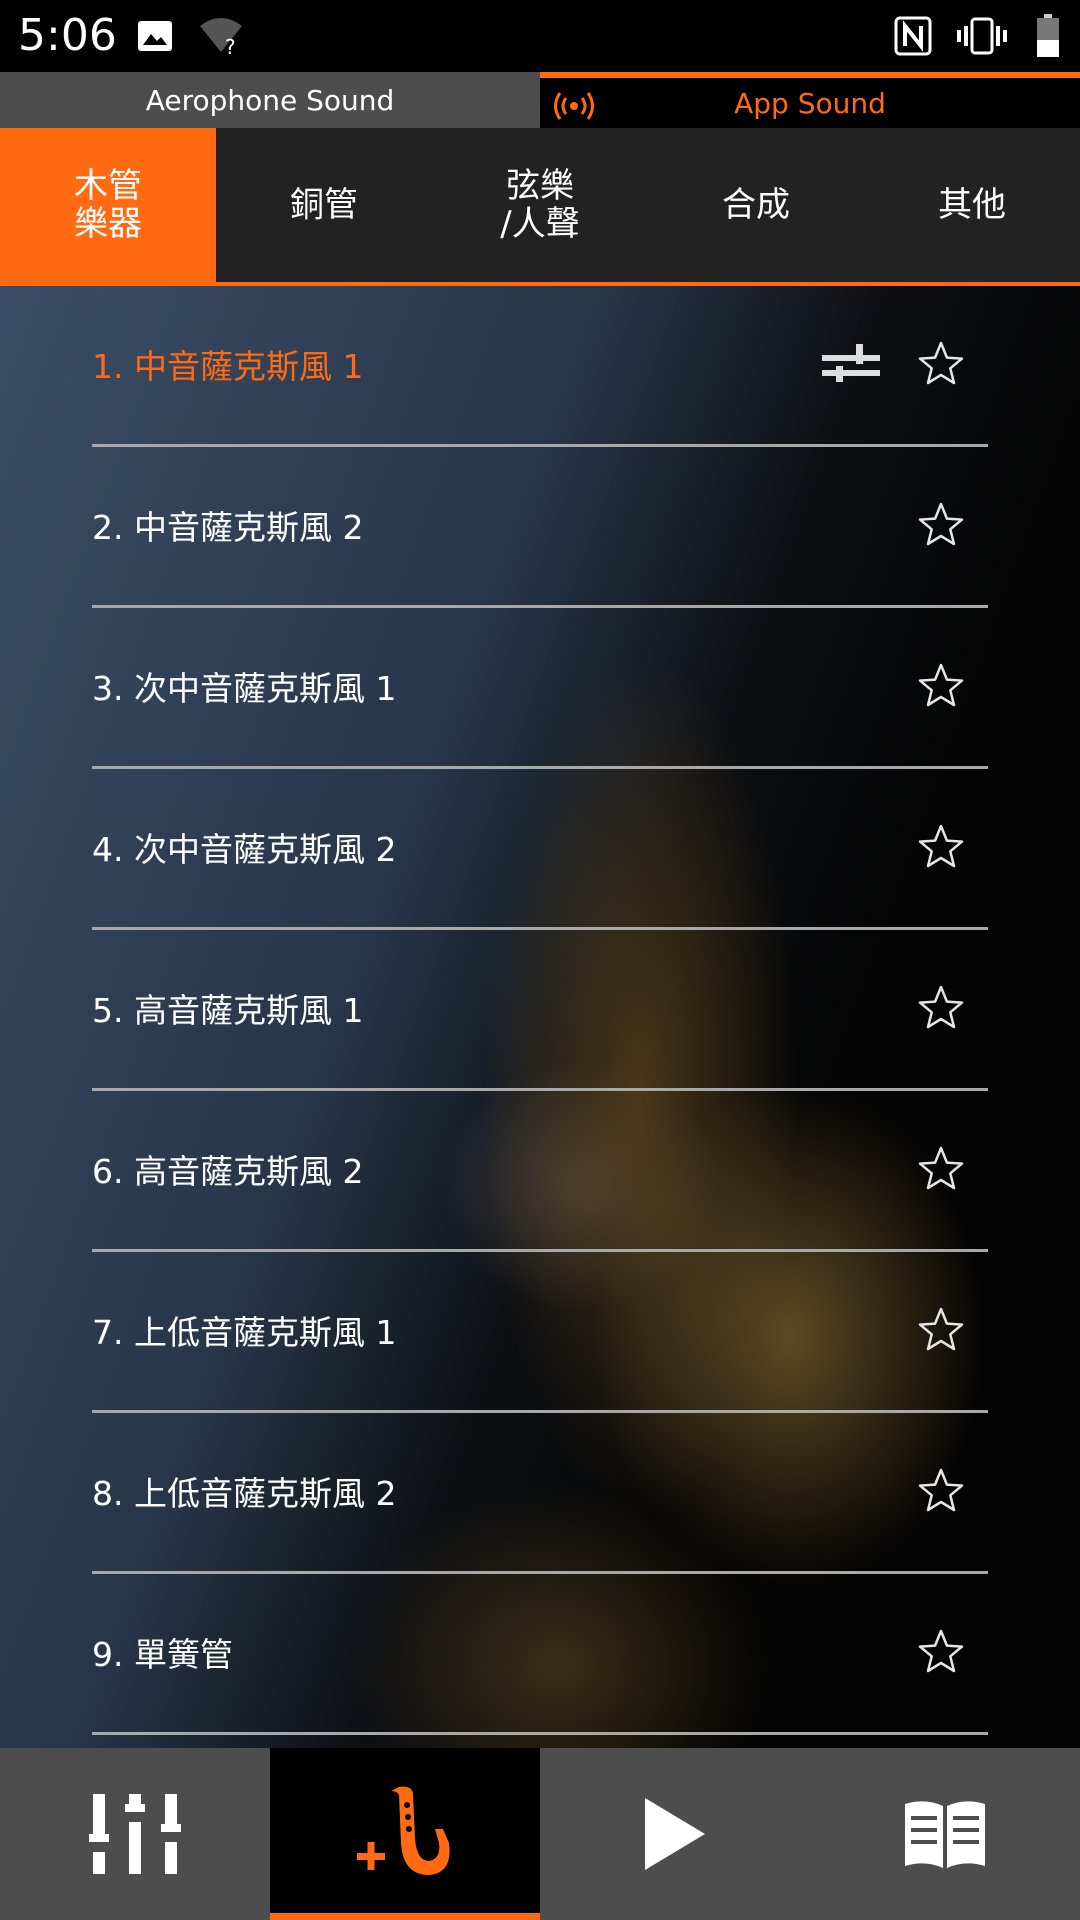 The width and height of the screenshot is (1080, 1920). What do you see at coordinates (1048, 35) in the screenshot?
I see `battery-icon` at bounding box center [1048, 35].